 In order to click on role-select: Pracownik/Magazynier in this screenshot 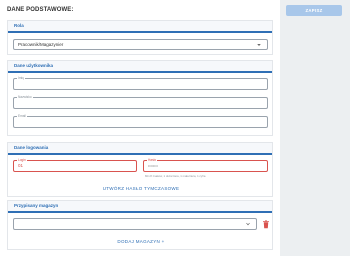, I will do `click(140, 44)`.